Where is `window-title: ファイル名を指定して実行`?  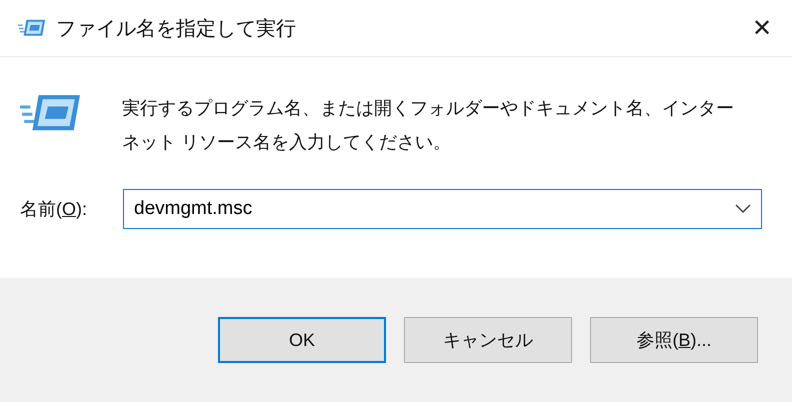 window-title: ファイル名を指定して実行 is located at coordinates (176, 29).